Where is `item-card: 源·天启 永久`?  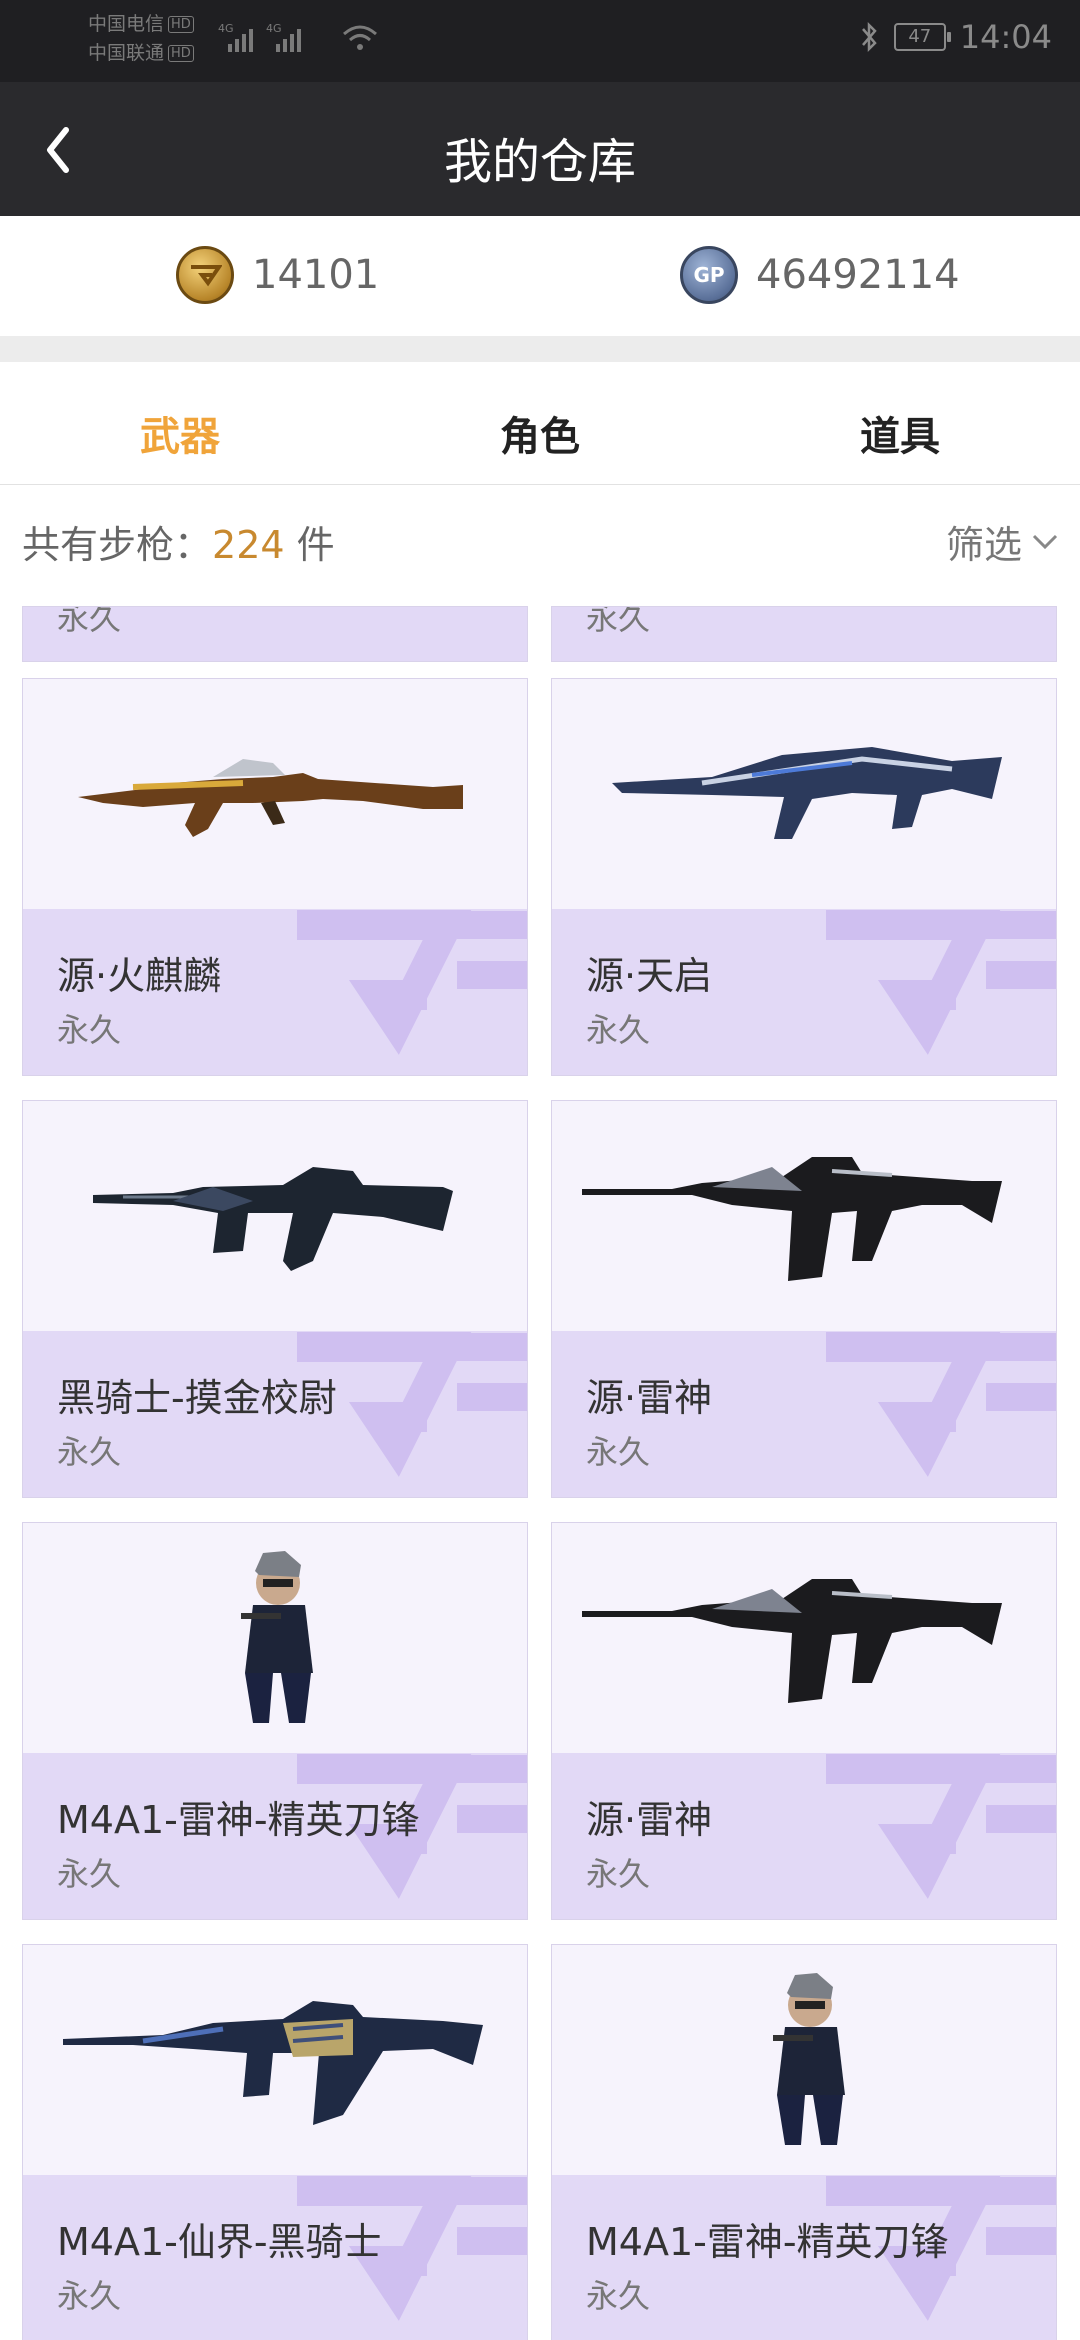 item-card: 源·天启 永久 is located at coordinates (804, 877).